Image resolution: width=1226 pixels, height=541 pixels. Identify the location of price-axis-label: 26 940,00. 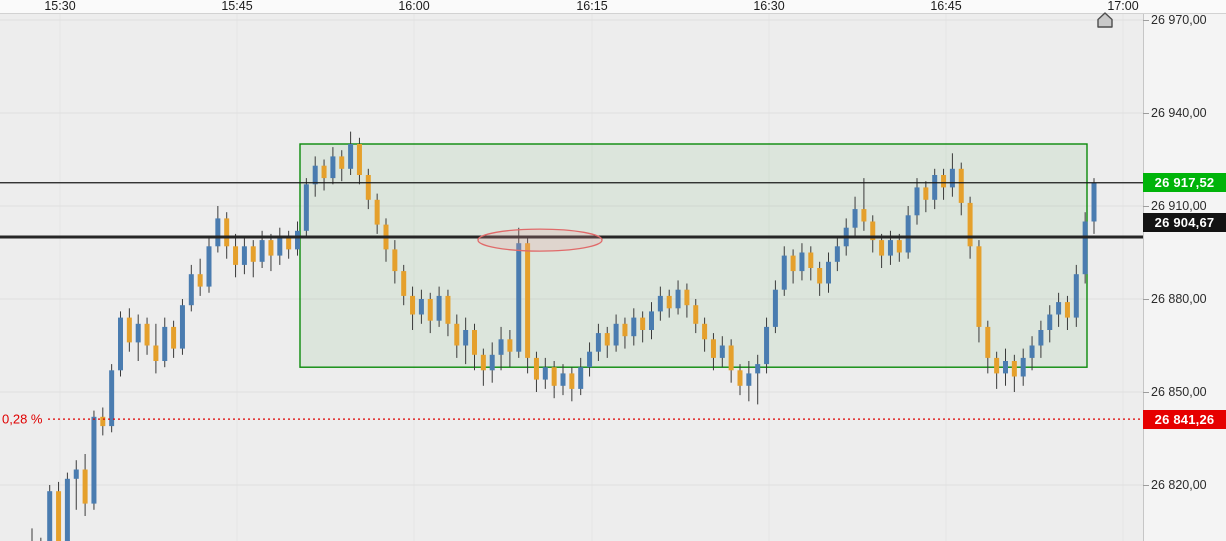
(1179, 113).